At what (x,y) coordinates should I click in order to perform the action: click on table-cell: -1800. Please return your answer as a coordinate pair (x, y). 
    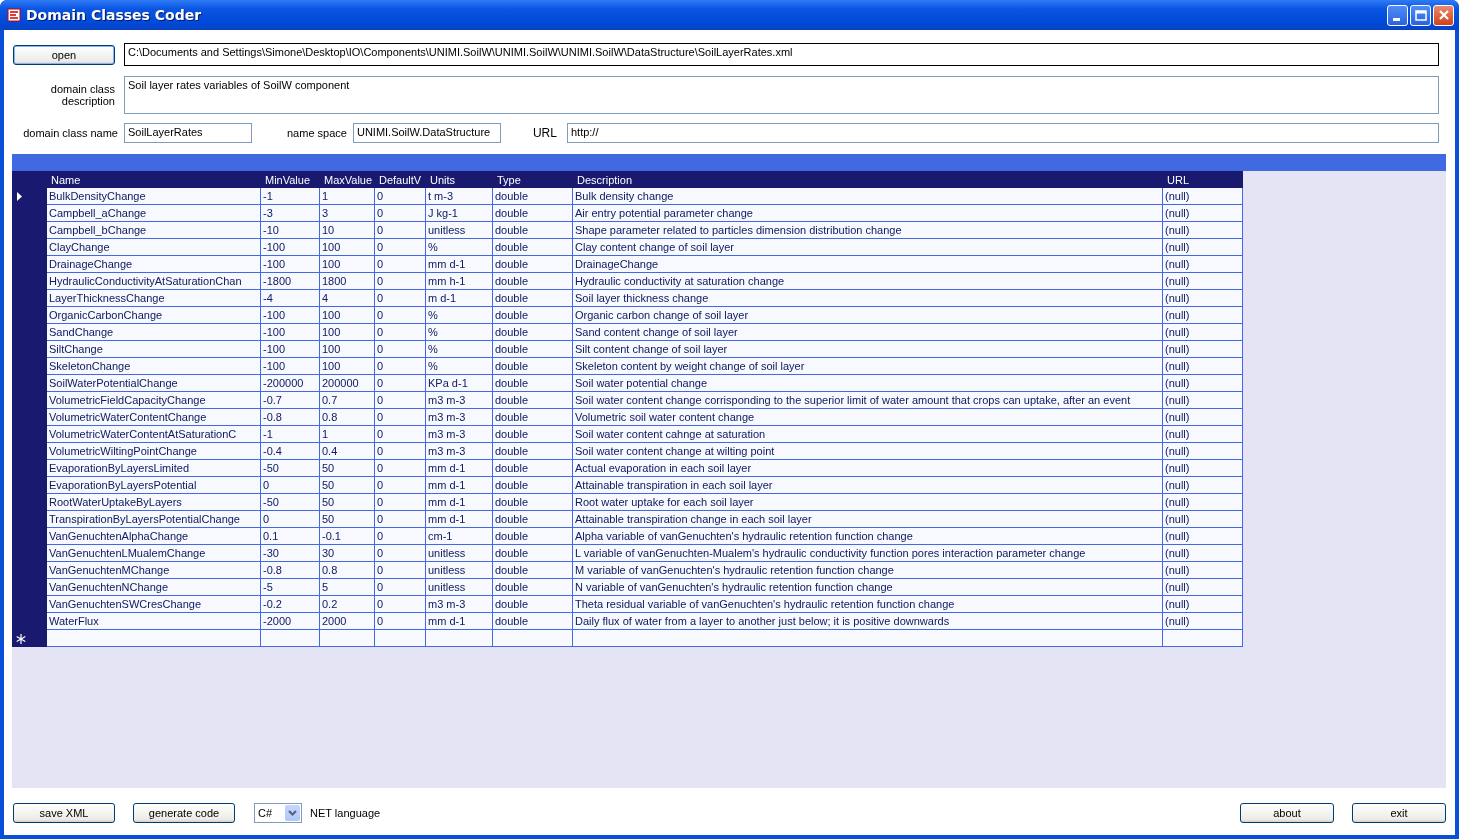
    Looking at the image, I should click on (290, 281).